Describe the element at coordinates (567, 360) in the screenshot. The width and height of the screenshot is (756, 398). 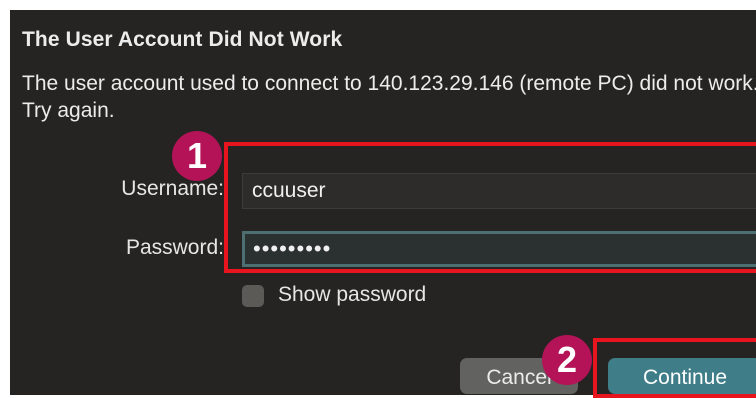
I see `step-2-badge: 2` at that location.